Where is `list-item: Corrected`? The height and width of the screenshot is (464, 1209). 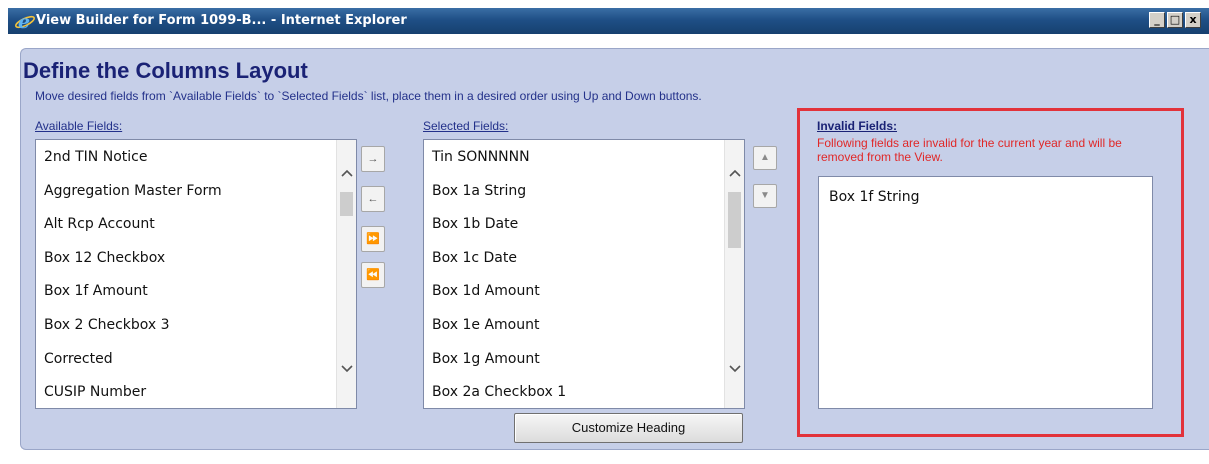 list-item: Corrected is located at coordinates (186, 360).